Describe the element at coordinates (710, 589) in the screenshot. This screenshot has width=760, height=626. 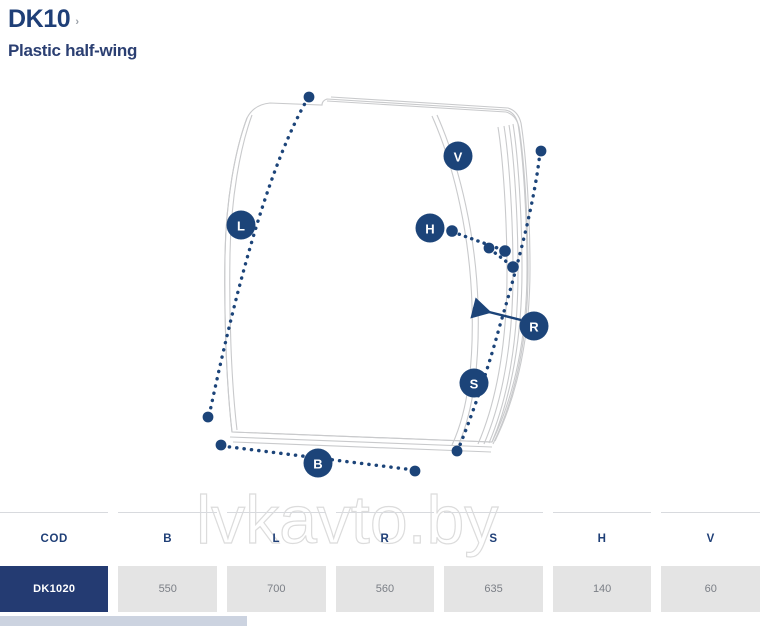
I see `cell-v: 60` at that location.